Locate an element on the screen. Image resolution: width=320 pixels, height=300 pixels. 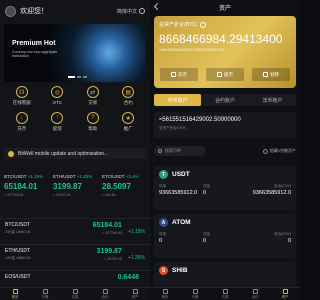
nav-label: 首页 is located at coordinates (165, 296).